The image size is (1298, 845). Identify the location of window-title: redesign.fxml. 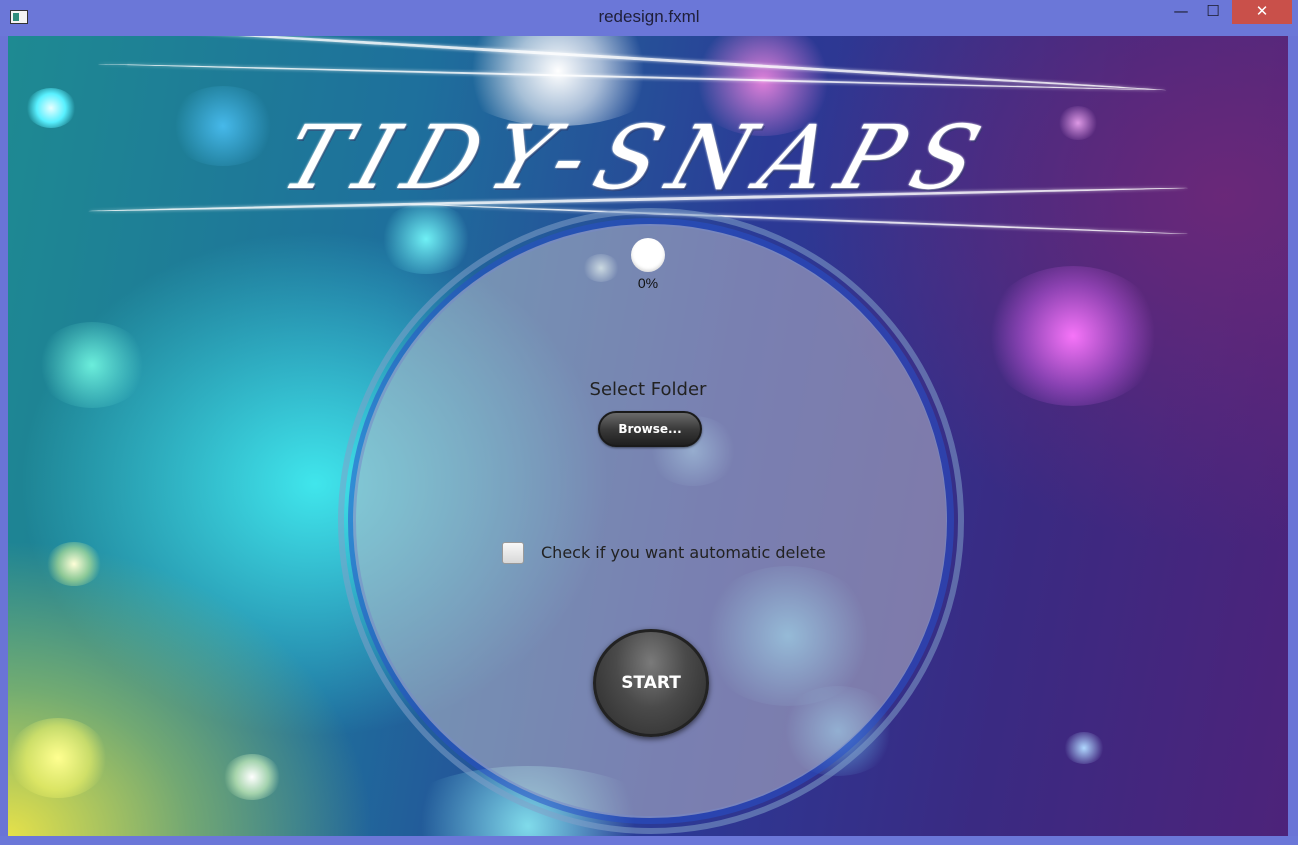
(649, 16).